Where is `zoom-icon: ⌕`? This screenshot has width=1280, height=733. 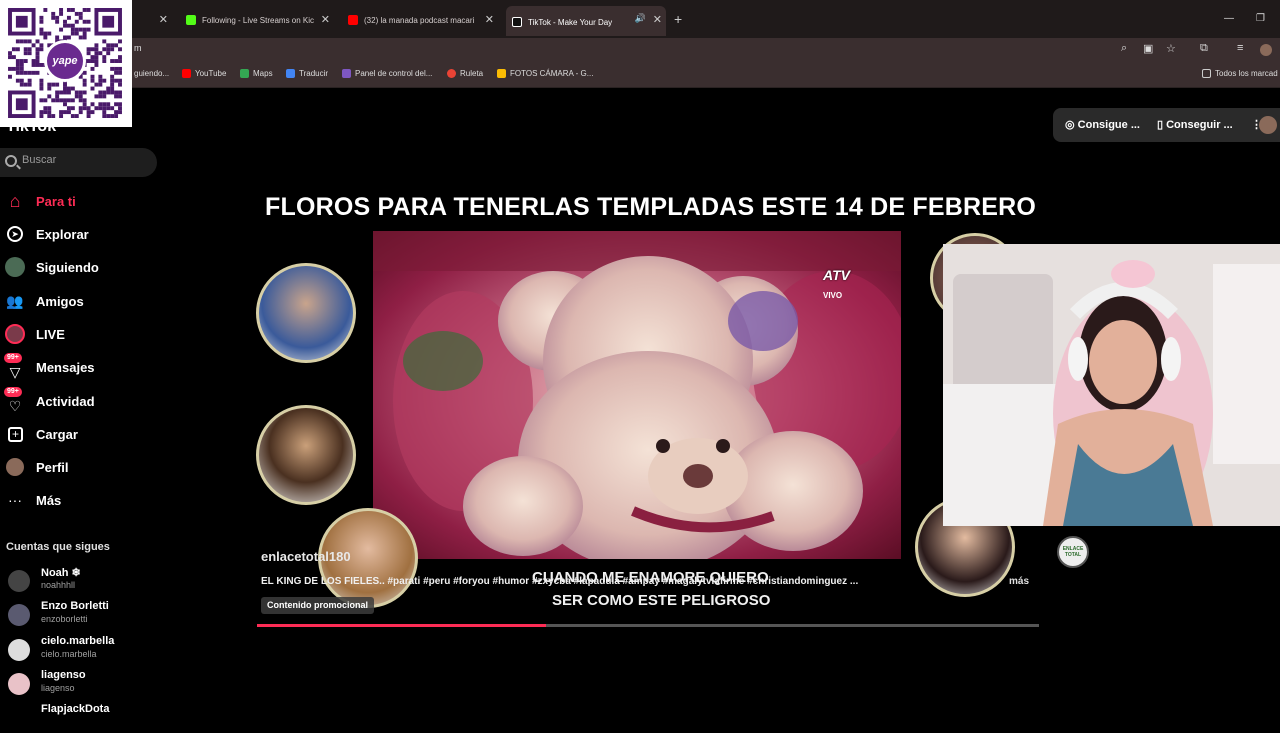
zoom-icon: ⌕ is located at coordinates (1124, 48).